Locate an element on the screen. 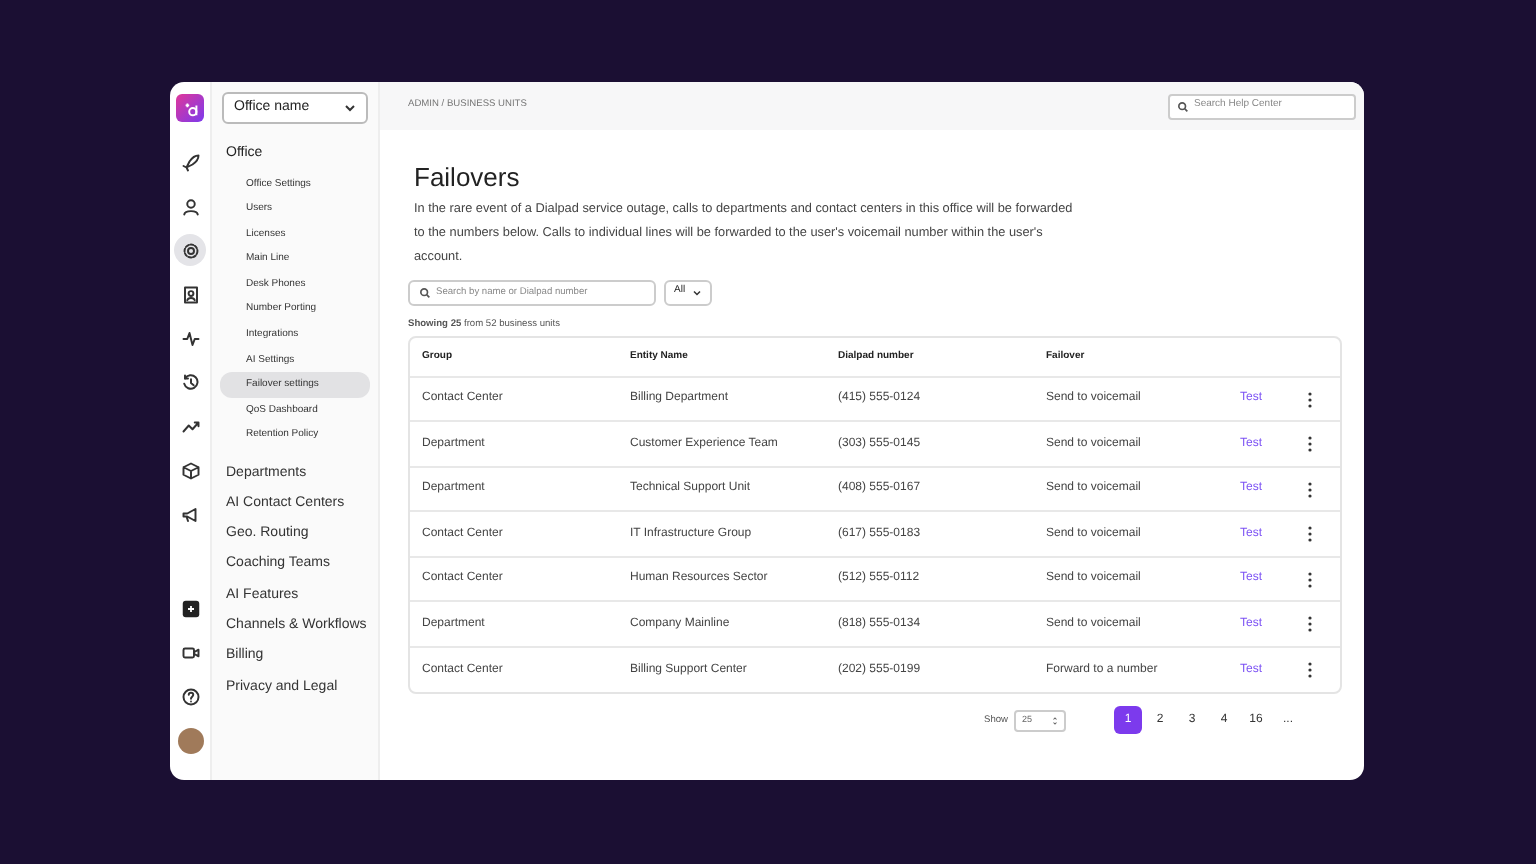  page-title: Failovers is located at coordinates (468, 178).